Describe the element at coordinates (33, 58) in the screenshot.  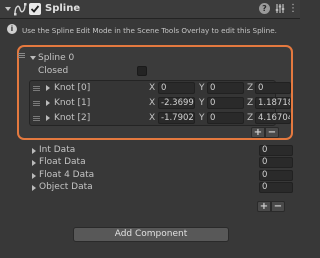
I see `foldout-expanded-icon` at that location.